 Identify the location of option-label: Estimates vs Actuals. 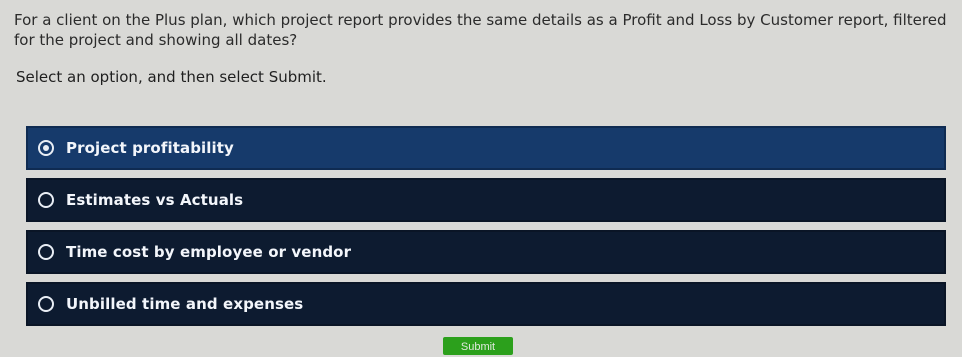
(155, 200).